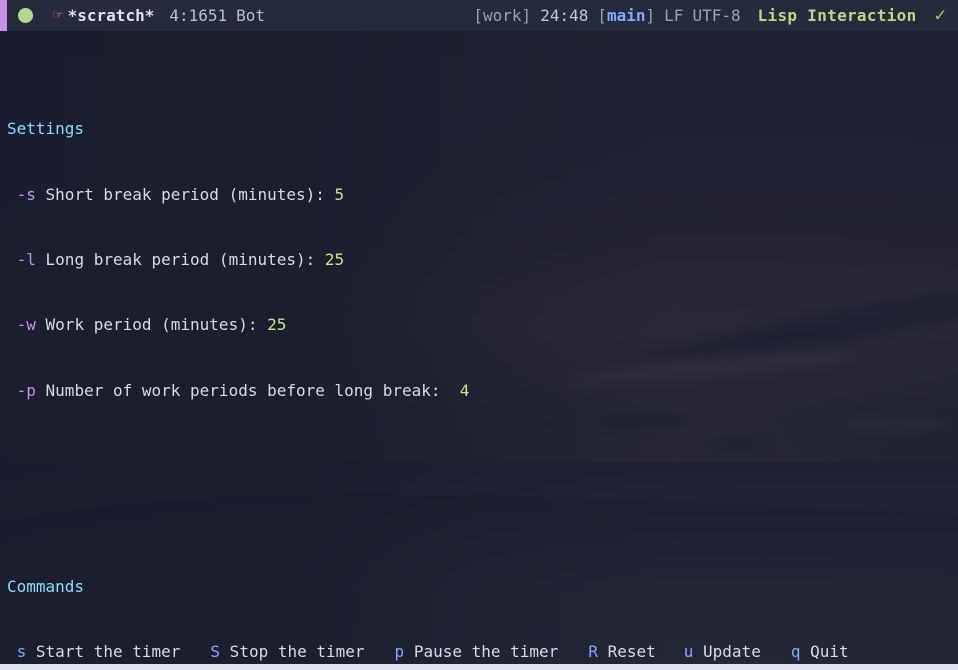 The width and height of the screenshot is (958, 670). Describe the element at coordinates (198, 15) in the screenshot. I see `cursor-position: 4:1651` at that location.